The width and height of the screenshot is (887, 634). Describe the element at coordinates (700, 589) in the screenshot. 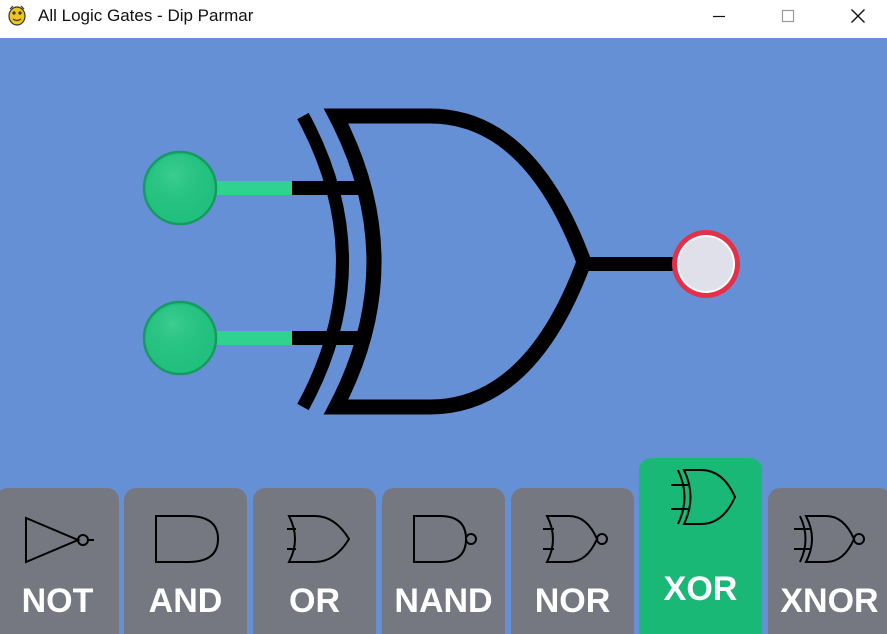

I see `tab-xor-label: XOR` at that location.